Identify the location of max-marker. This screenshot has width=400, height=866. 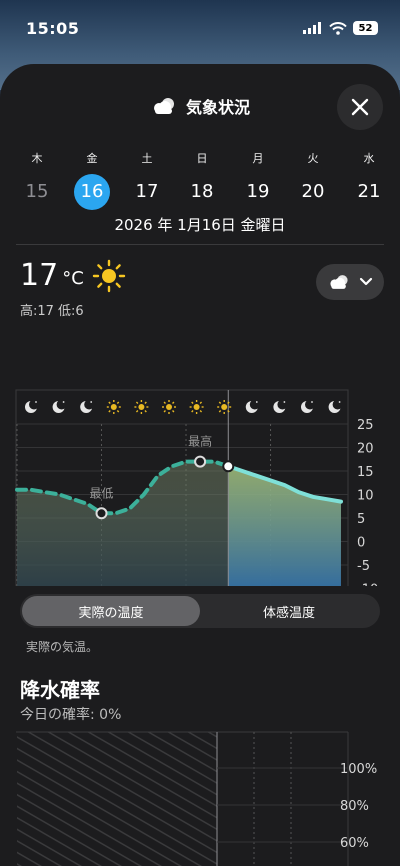
(200, 461).